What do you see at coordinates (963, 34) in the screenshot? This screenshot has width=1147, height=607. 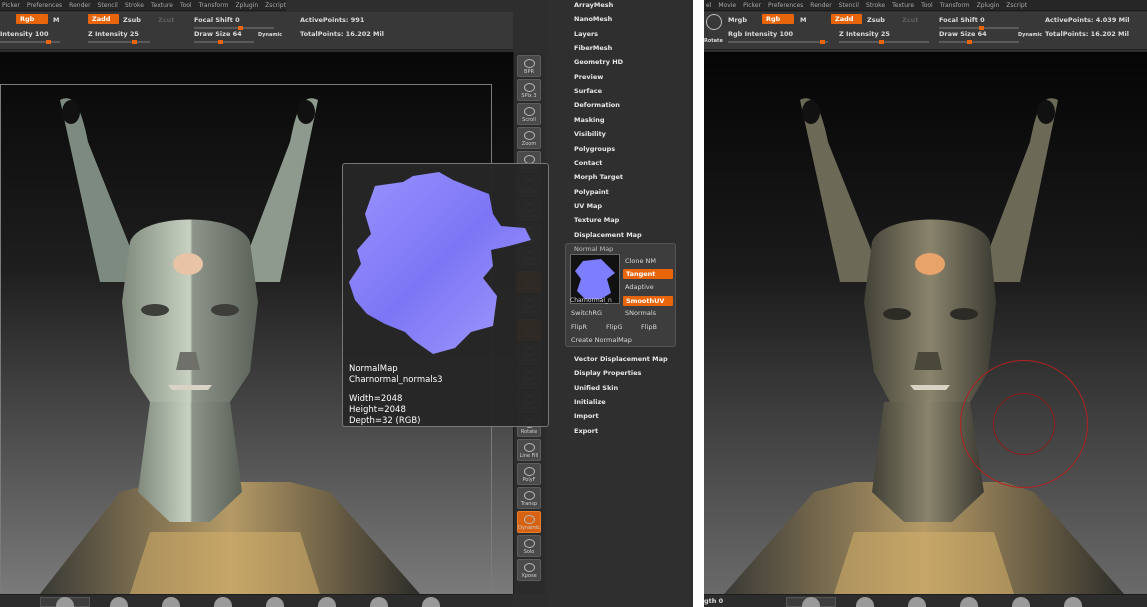 I see `draw-size-slider-right: Draw Size 64` at bounding box center [963, 34].